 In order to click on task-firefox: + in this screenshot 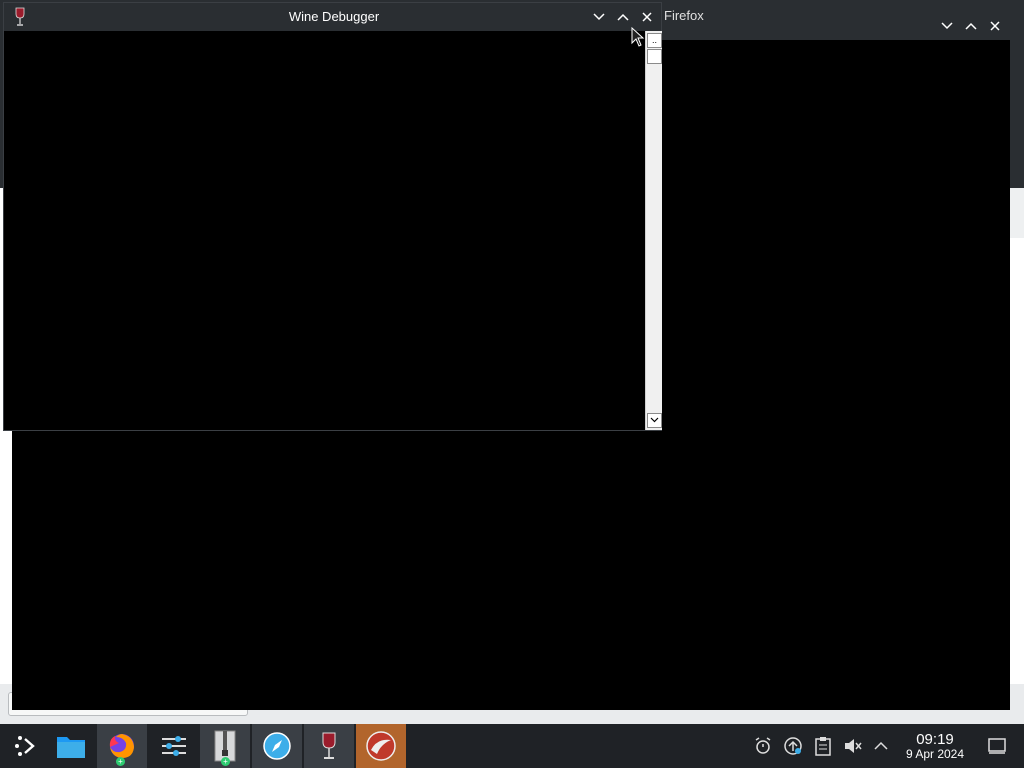, I will do `click(122, 746)`.